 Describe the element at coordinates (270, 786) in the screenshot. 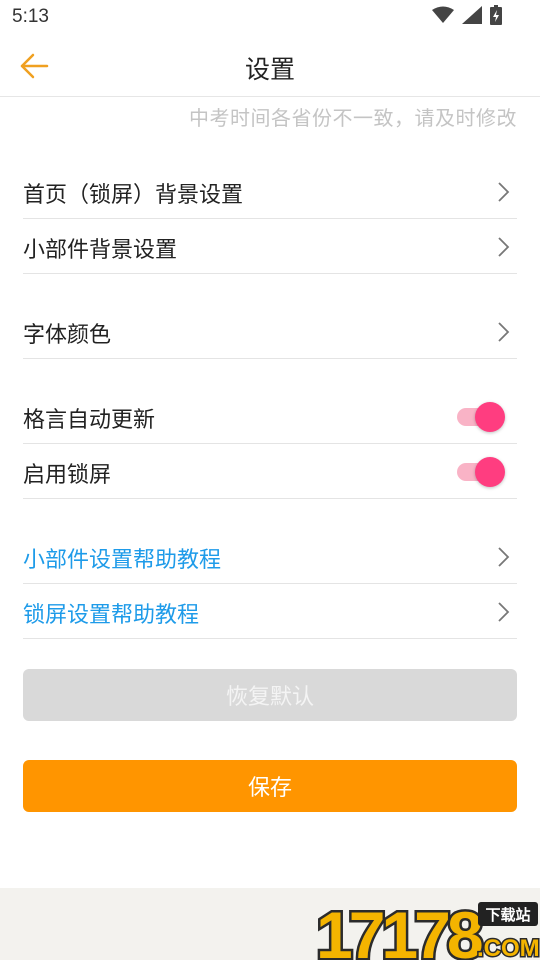

I see `save-button: 保存` at that location.